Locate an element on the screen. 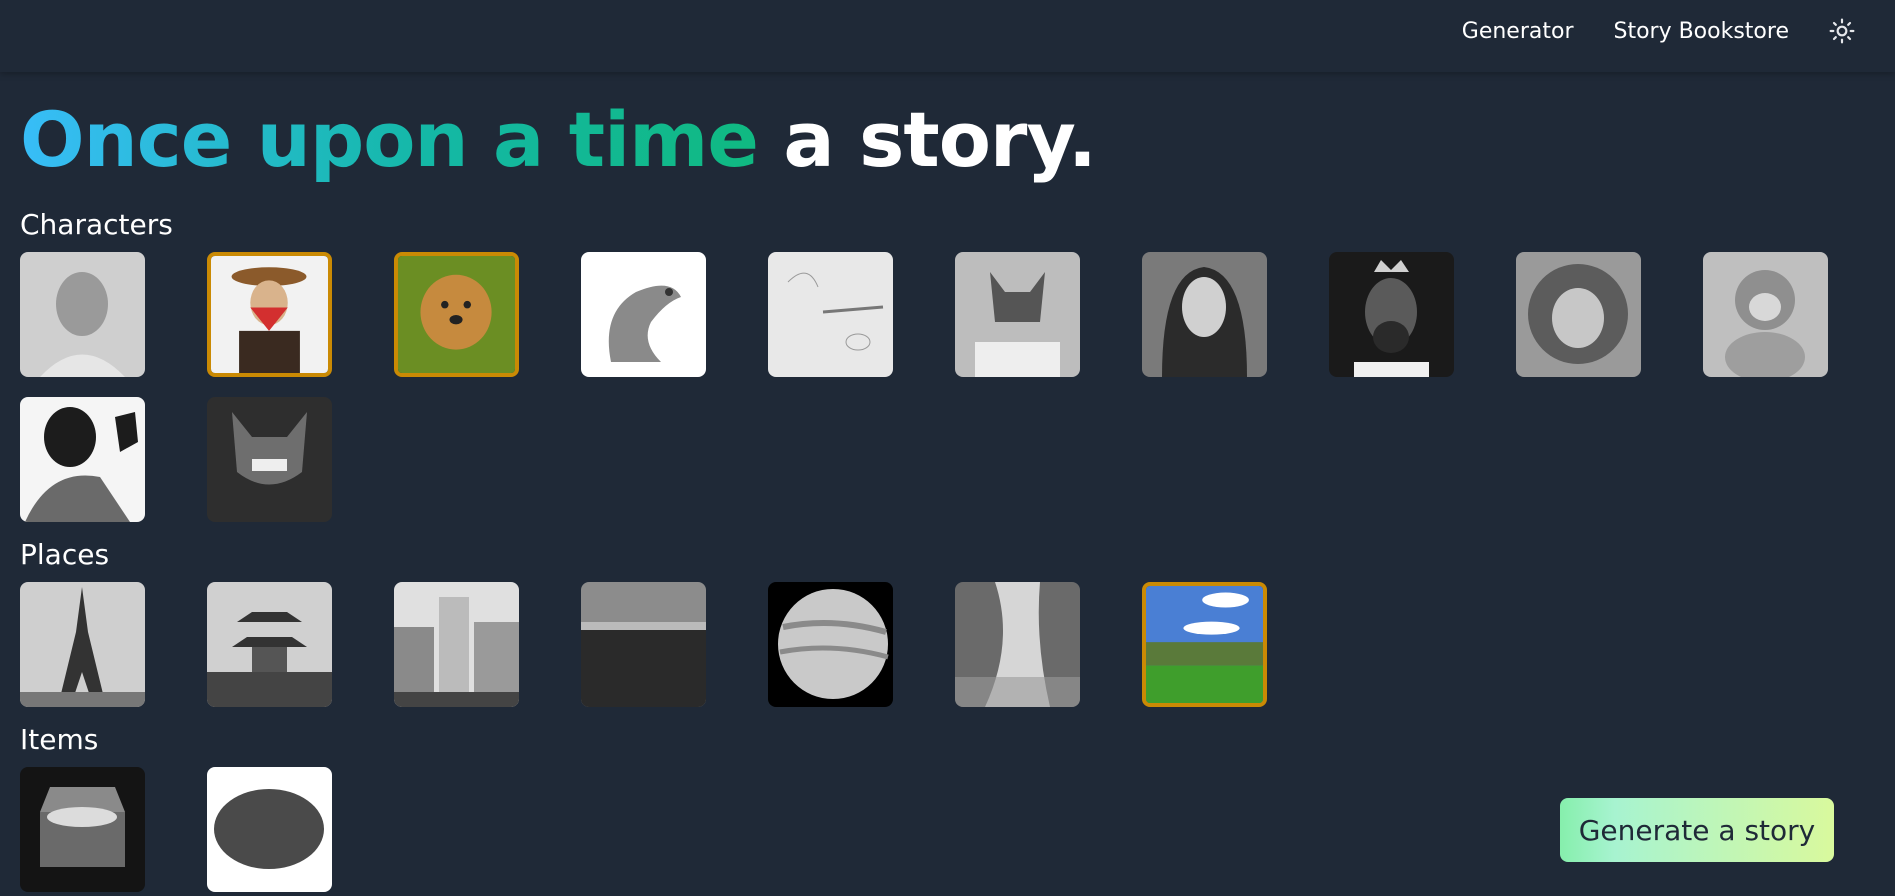  character-boy is located at coordinates (82, 314).